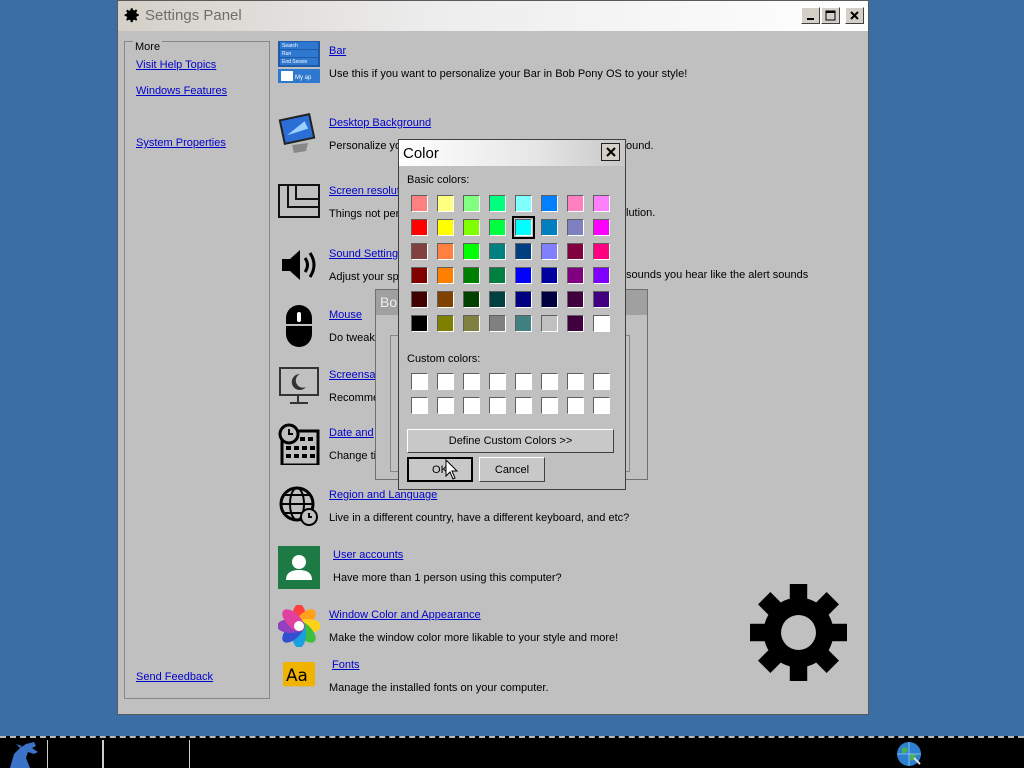 The width and height of the screenshot is (1024, 768). Describe the element at coordinates (364, 191) in the screenshot. I see `screen-resolution-link: Screen resolut` at that location.